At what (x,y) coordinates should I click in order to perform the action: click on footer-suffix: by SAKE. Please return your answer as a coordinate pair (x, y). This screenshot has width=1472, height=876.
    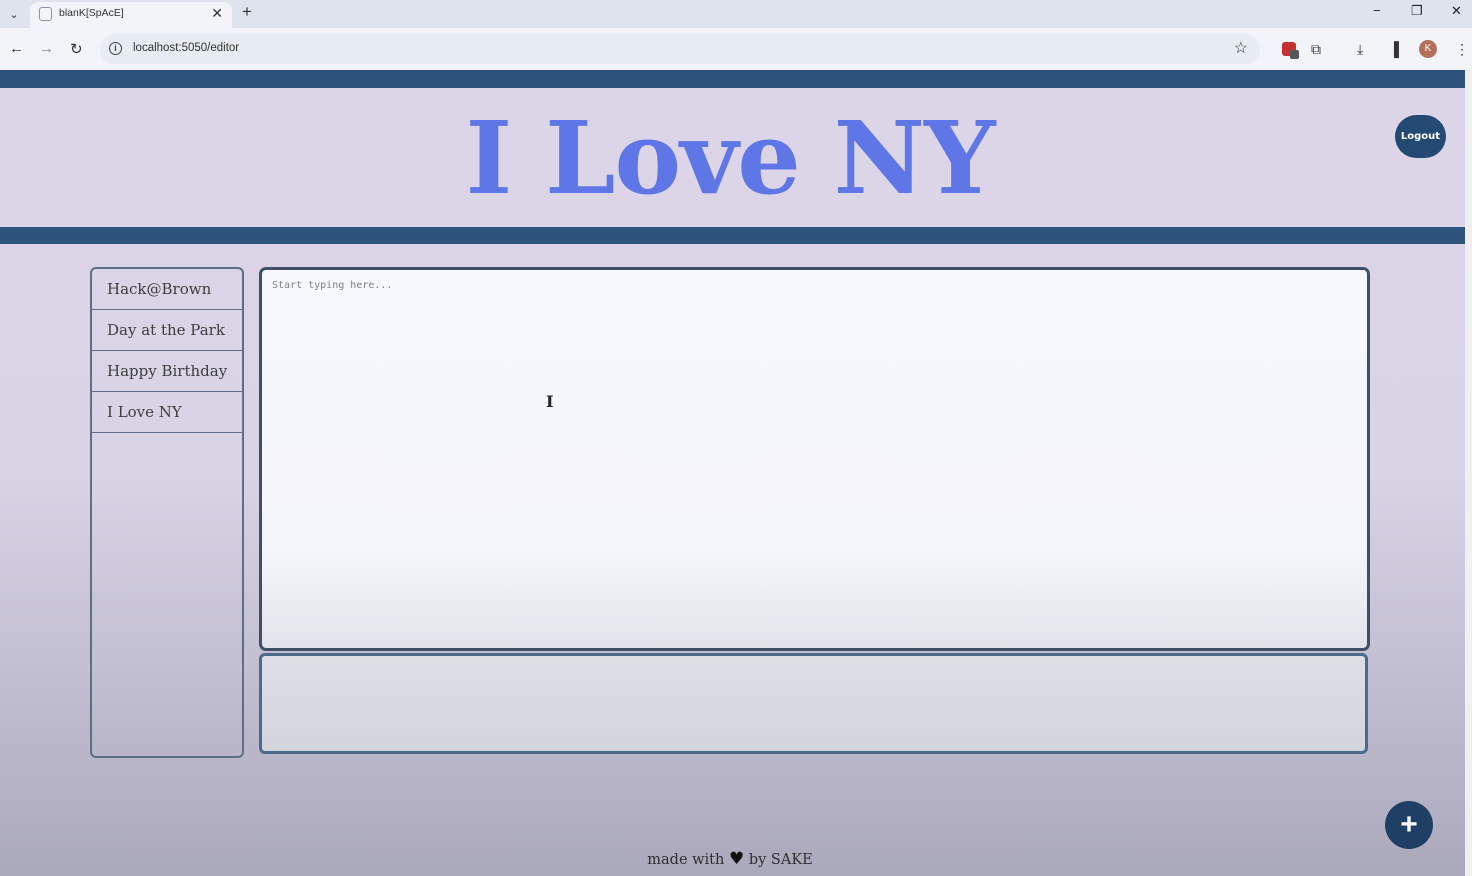
    Looking at the image, I should click on (780, 860).